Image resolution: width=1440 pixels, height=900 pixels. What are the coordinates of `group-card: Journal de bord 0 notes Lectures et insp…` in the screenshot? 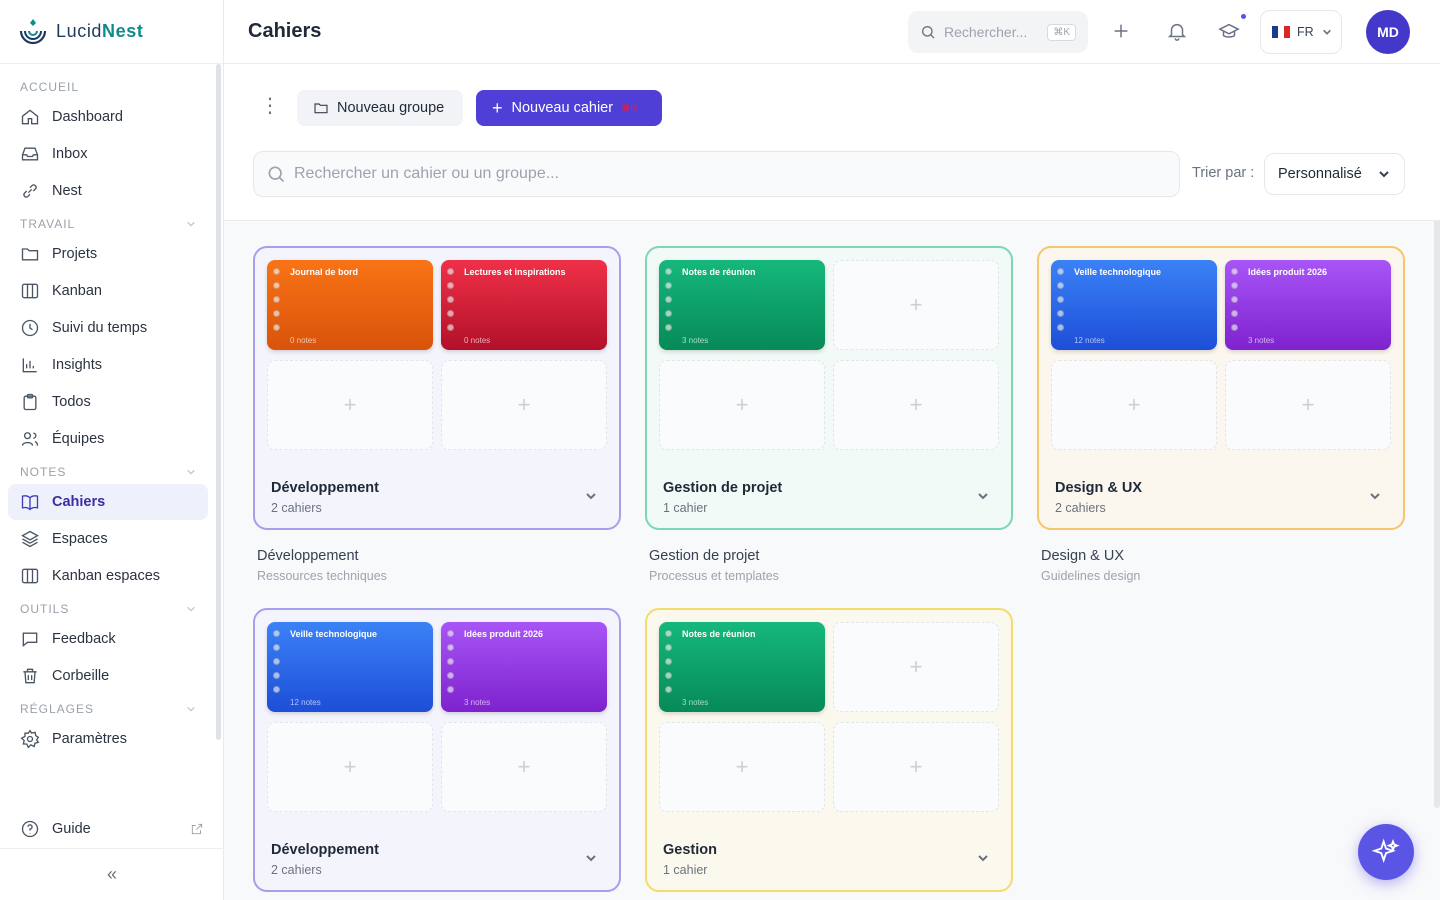 It's located at (437, 388).